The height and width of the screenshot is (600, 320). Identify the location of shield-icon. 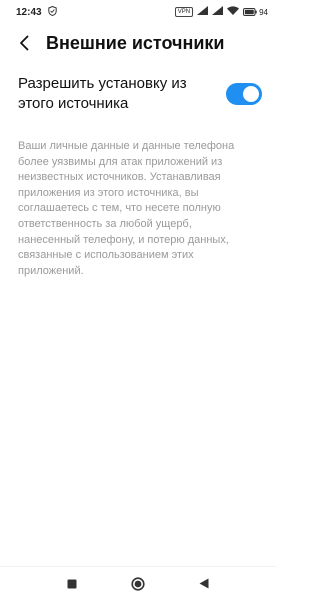
(52, 12).